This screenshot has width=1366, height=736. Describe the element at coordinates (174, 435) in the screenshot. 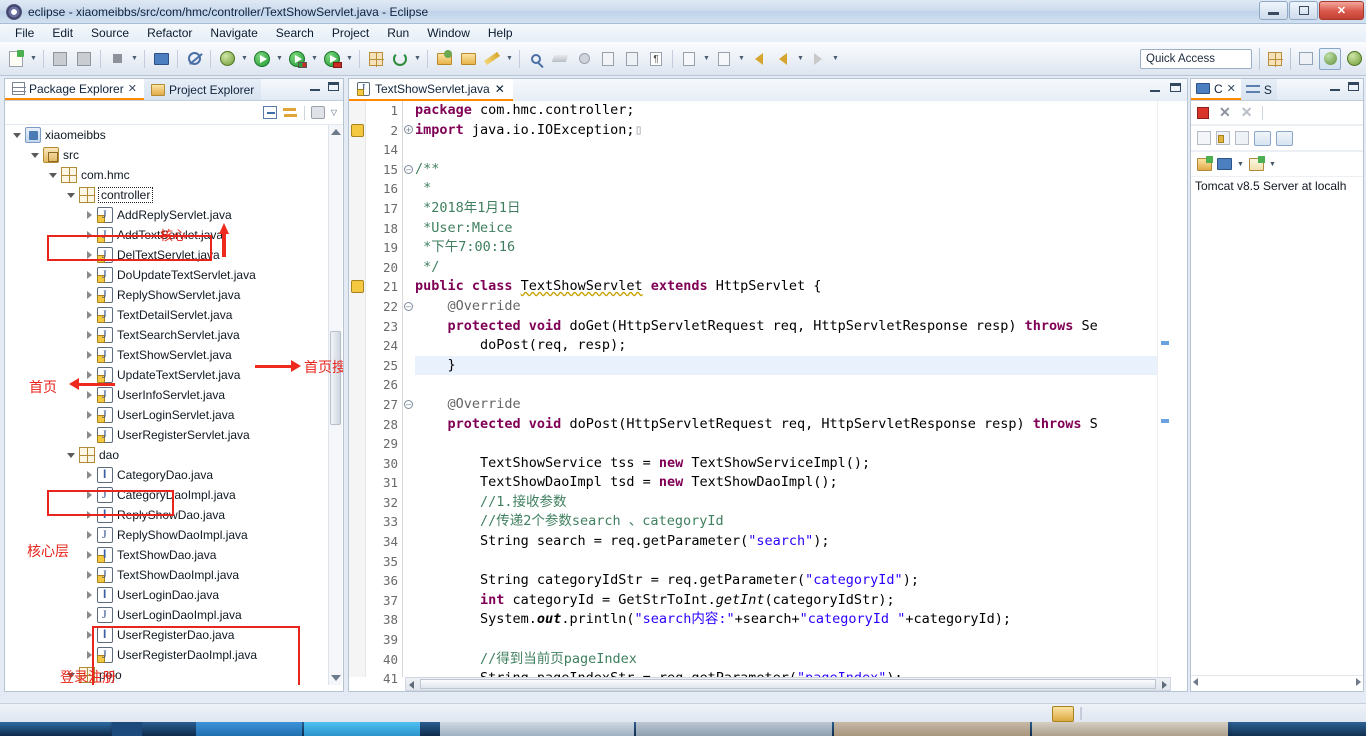

I see `tree-item-userregisterservlet-java: UserRegisterServlet.java` at that location.